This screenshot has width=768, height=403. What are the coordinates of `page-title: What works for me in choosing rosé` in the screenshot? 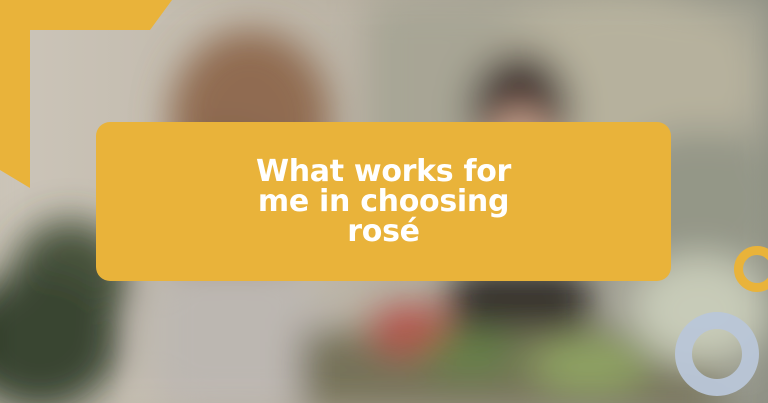 It's located at (383, 201).